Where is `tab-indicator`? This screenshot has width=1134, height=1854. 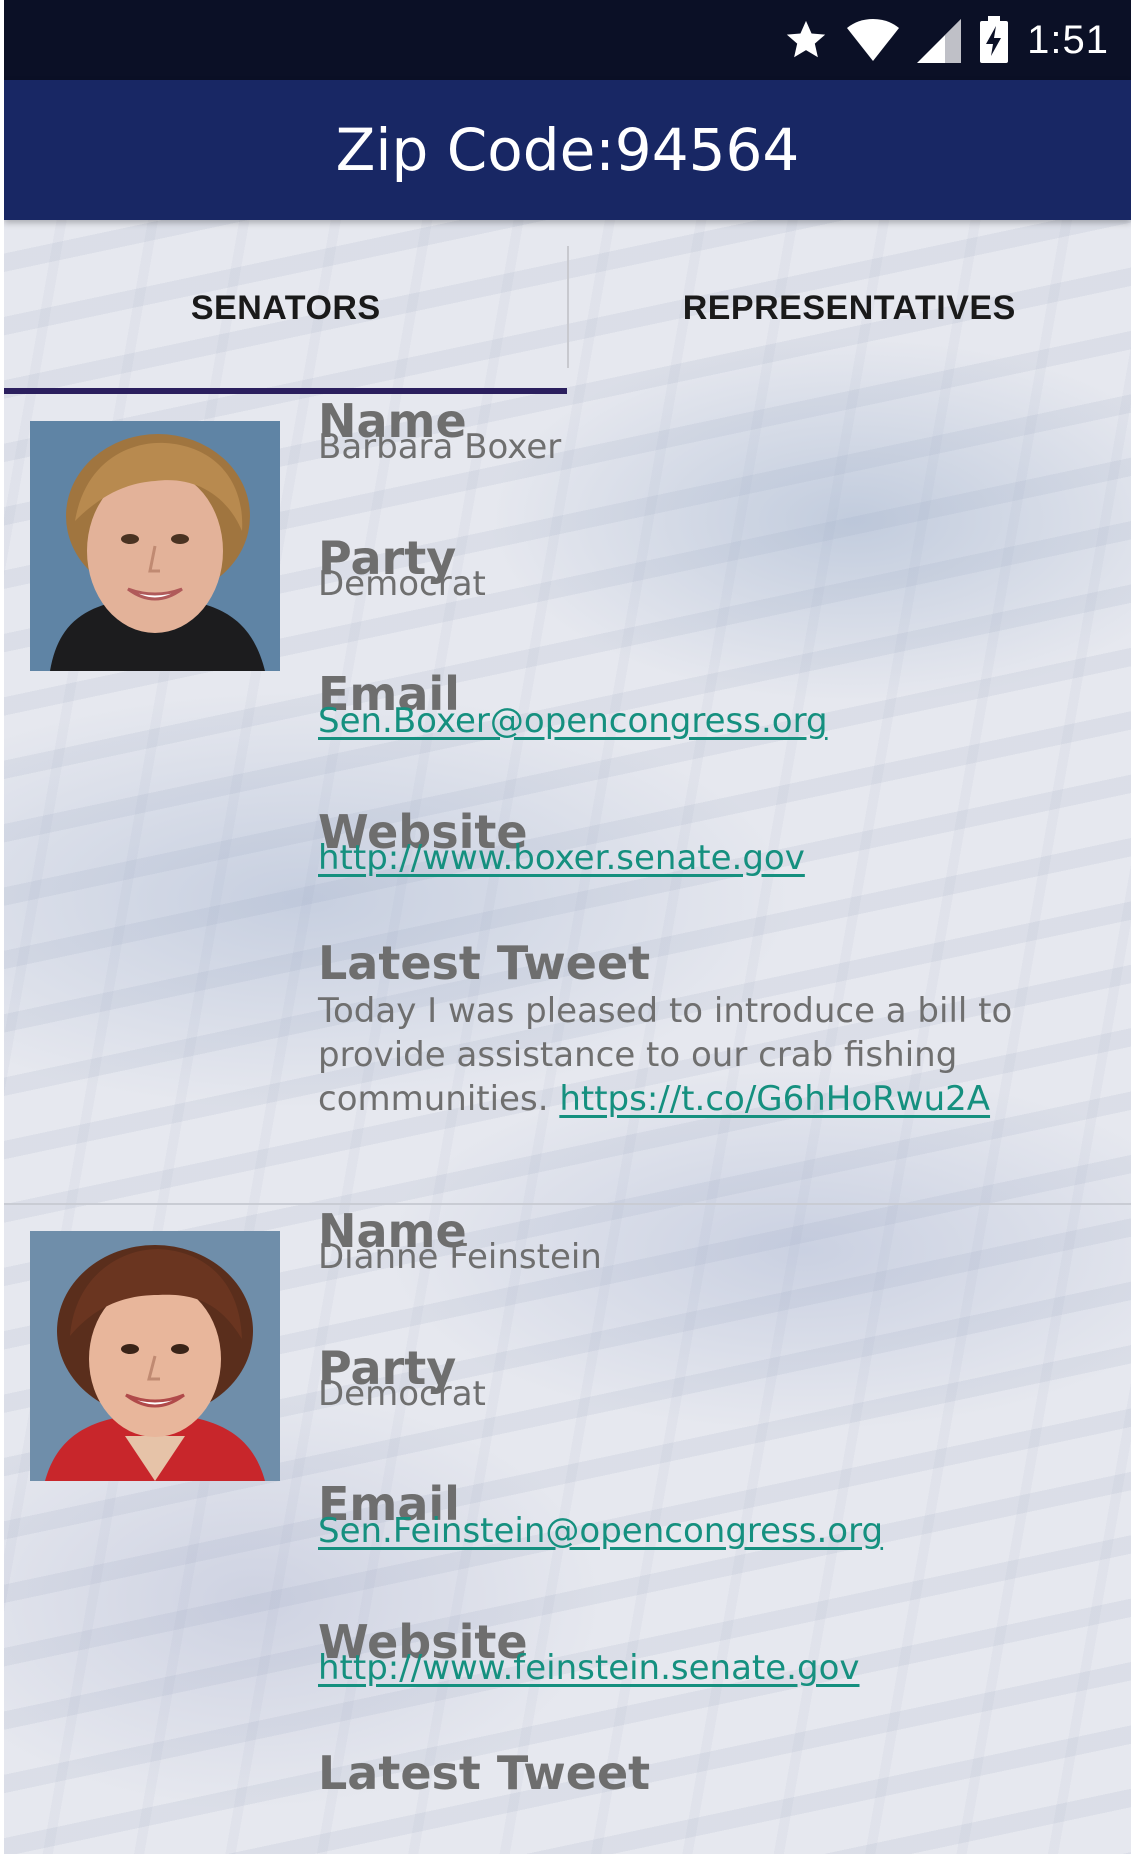
tab-indicator is located at coordinates (285, 391).